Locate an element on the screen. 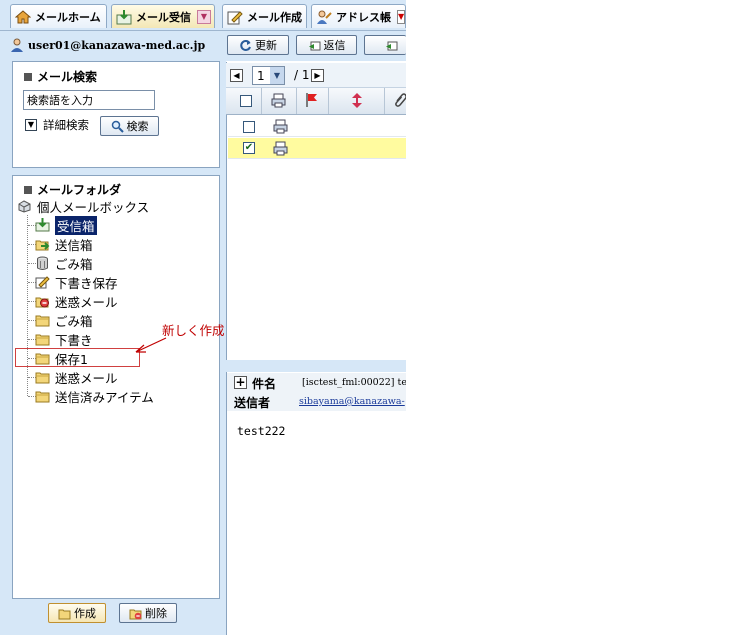 Image resolution: width=741 pixels, height=635 pixels. refresh-icon is located at coordinates (245, 45).